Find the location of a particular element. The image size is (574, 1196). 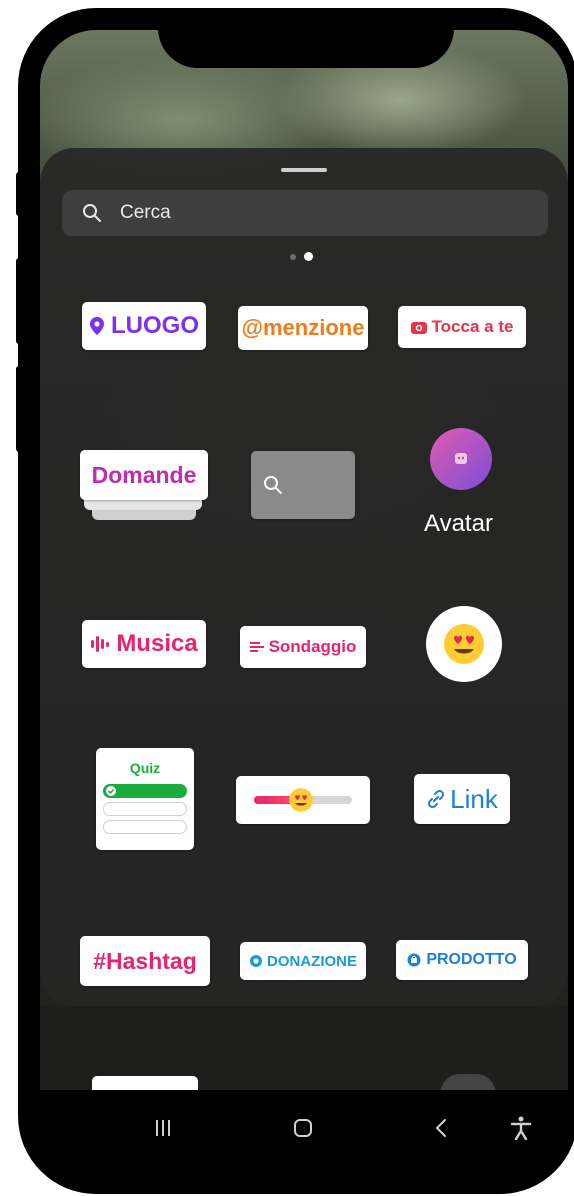

mention-sticker: @menzione is located at coordinates (303, 328).